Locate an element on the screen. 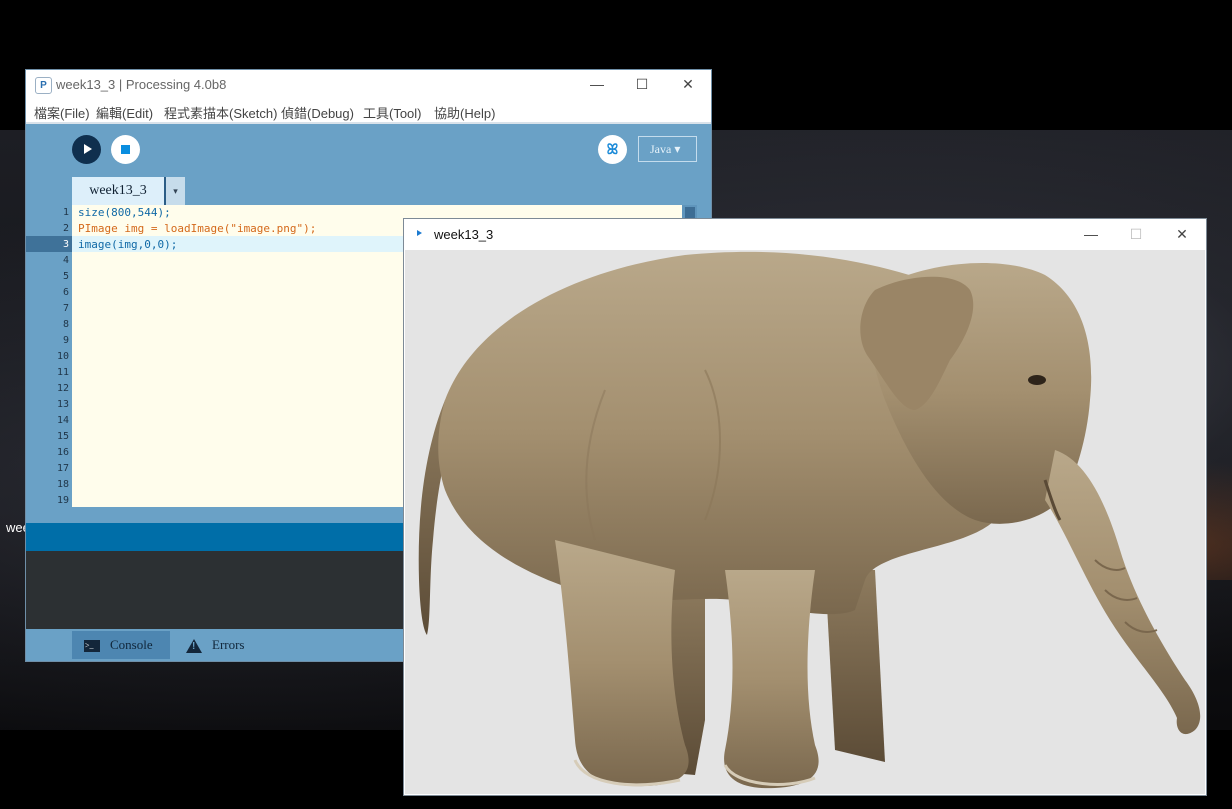  code-token: image(img,0,0); is located at coordinates (128, 244).